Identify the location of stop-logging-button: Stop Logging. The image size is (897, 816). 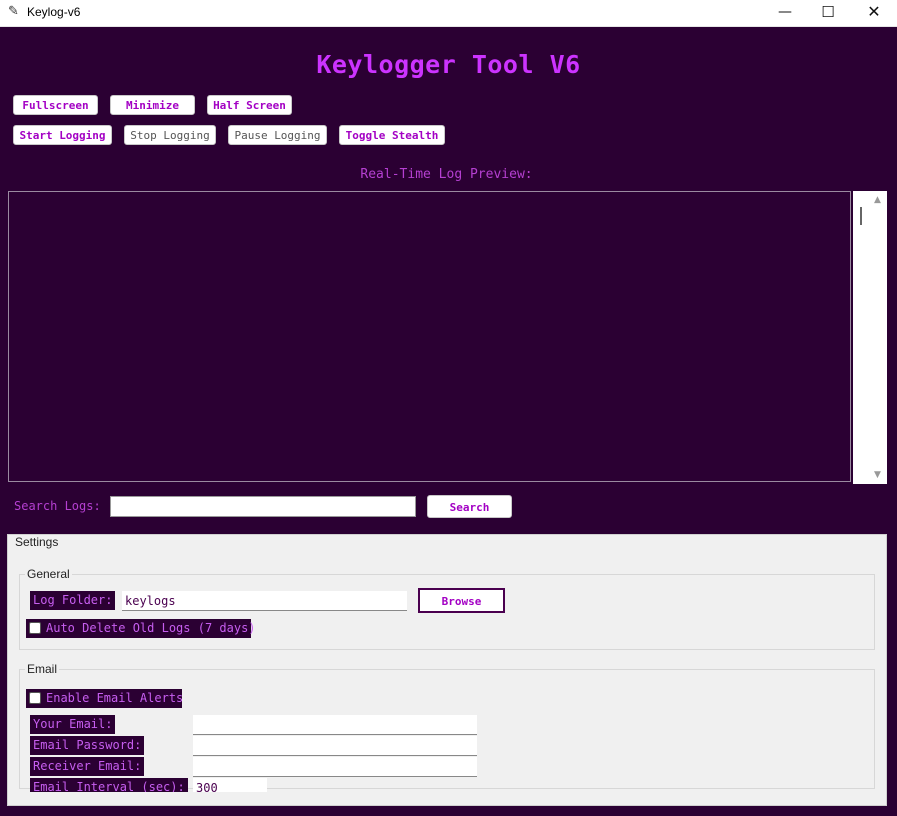
(170, 135).